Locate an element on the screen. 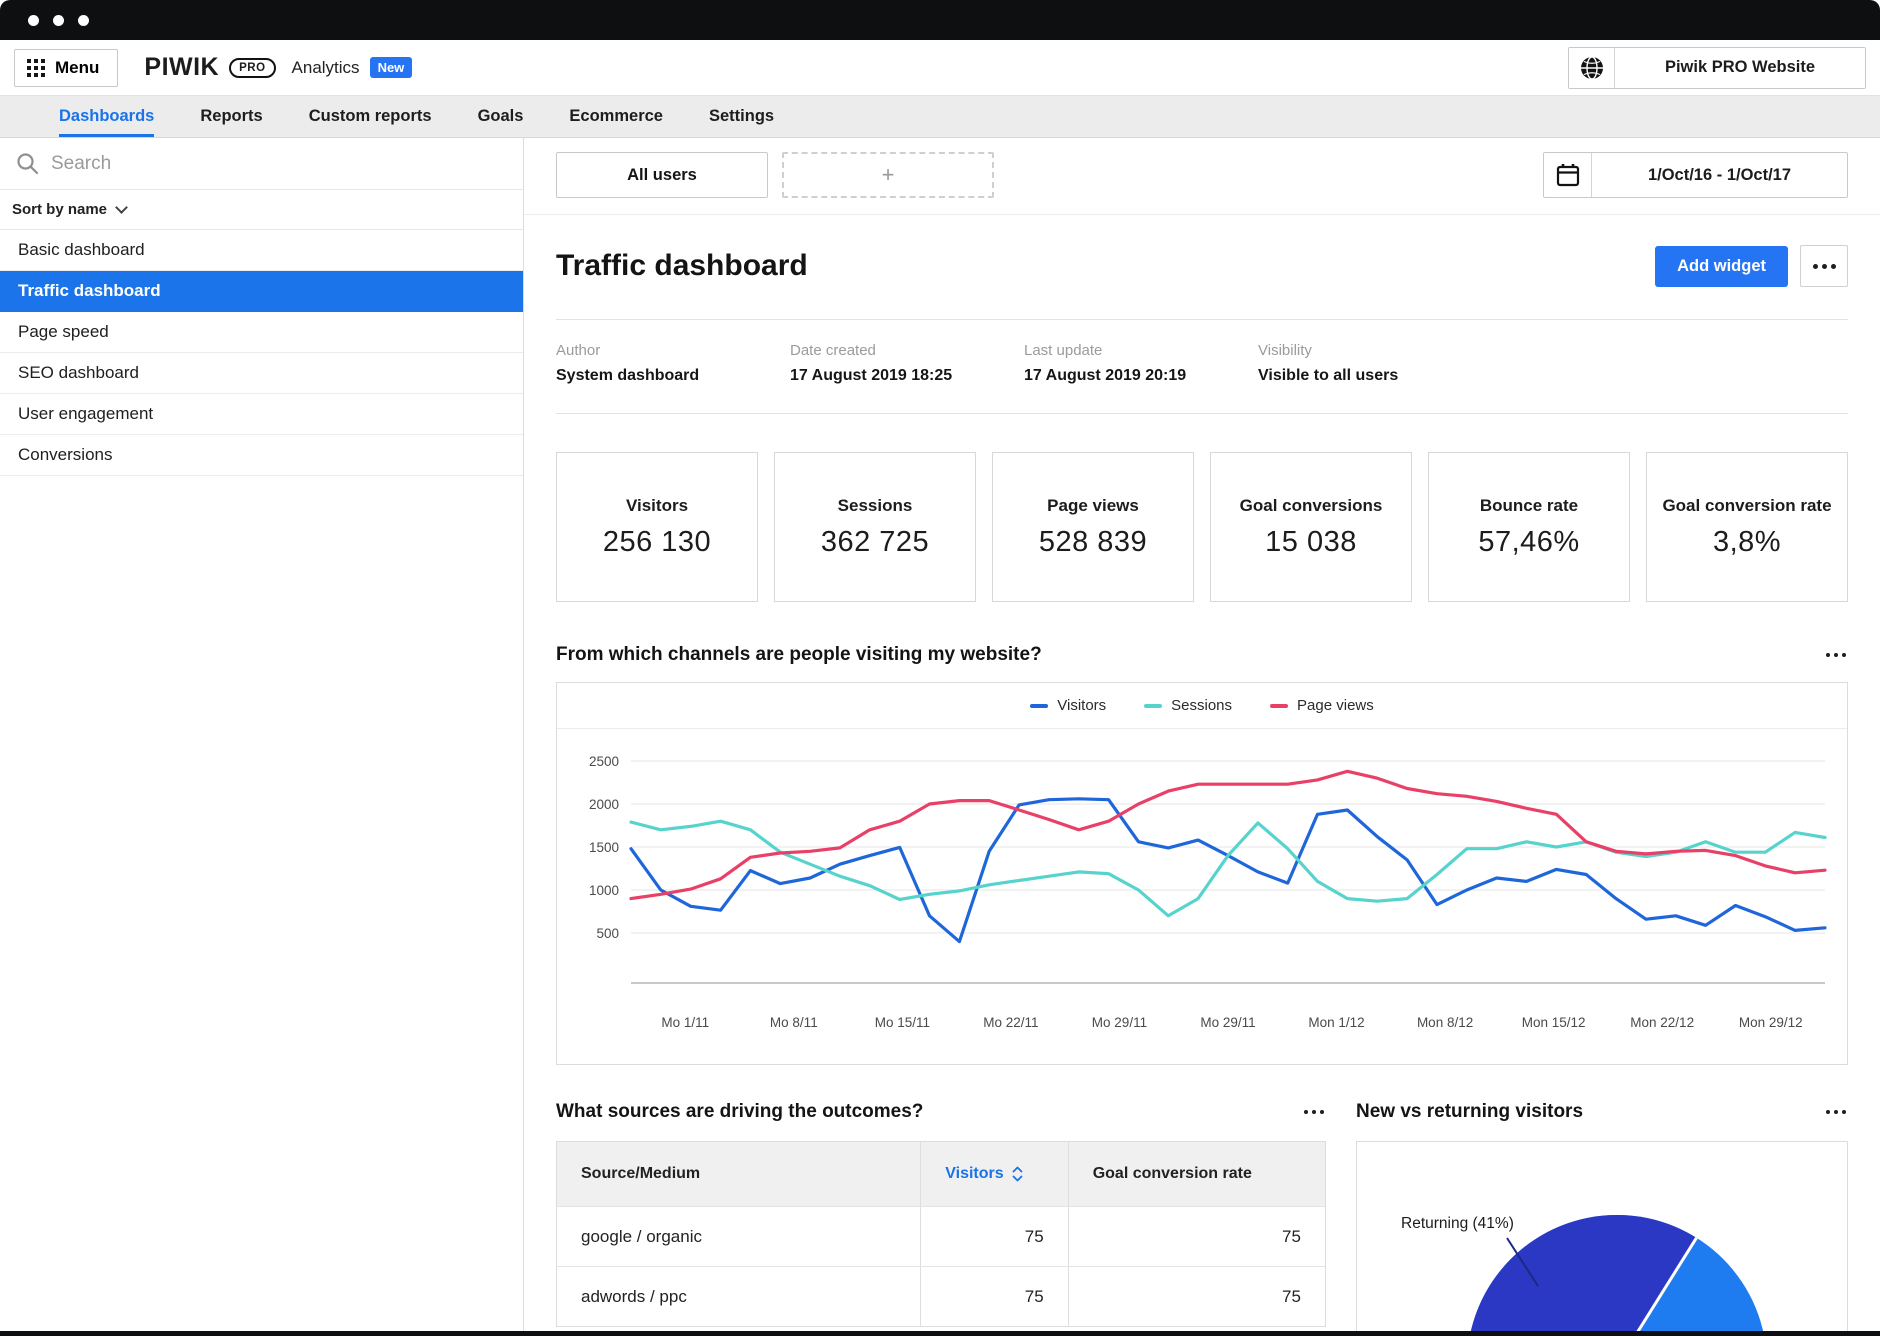 This screenshot has height=1336, width=1880. y-axis-tick-label: 2500 is located at coordinates (604, 761).